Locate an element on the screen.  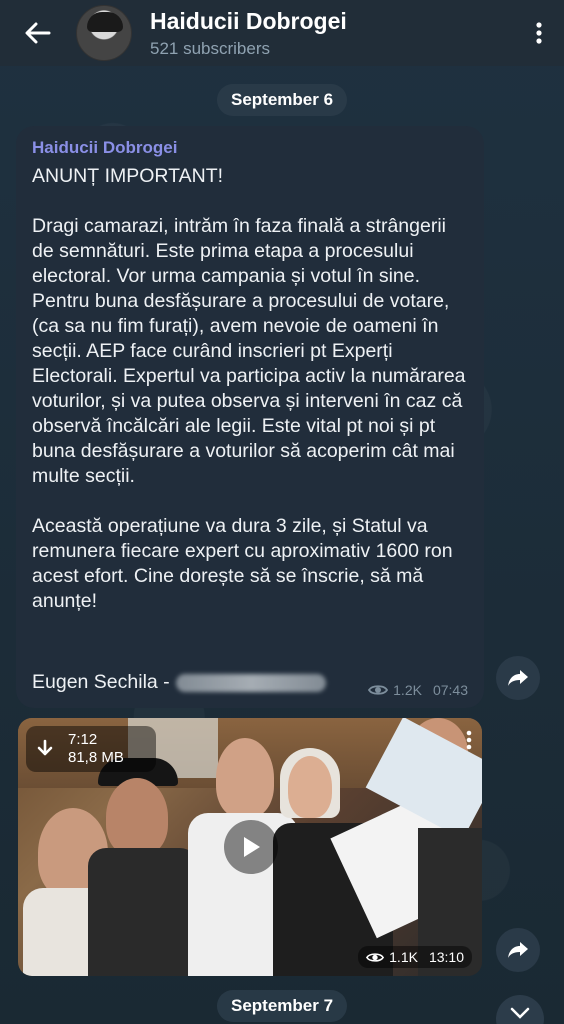
video-size: 81,8 MB is located at coordinates (96, 757).